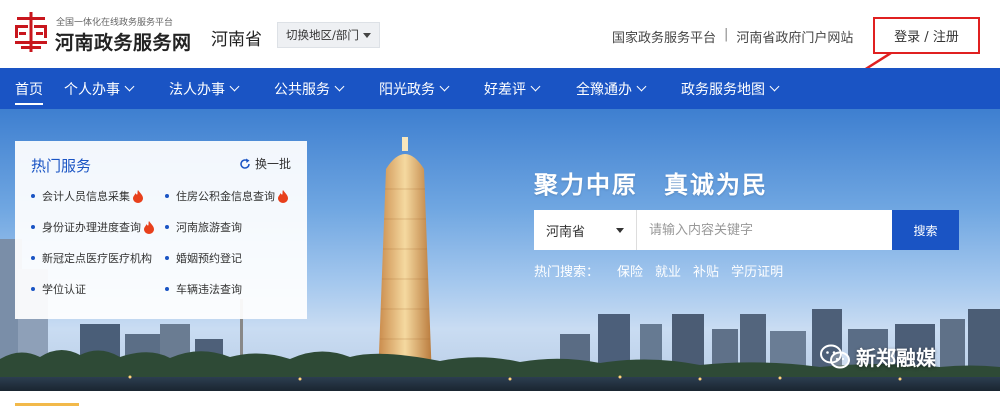 This screenshot has height=406, width=1000. Describe the element at coordinates (61, 166) in the screenshot. I see `hot-services-title: 热门服务` at that location.